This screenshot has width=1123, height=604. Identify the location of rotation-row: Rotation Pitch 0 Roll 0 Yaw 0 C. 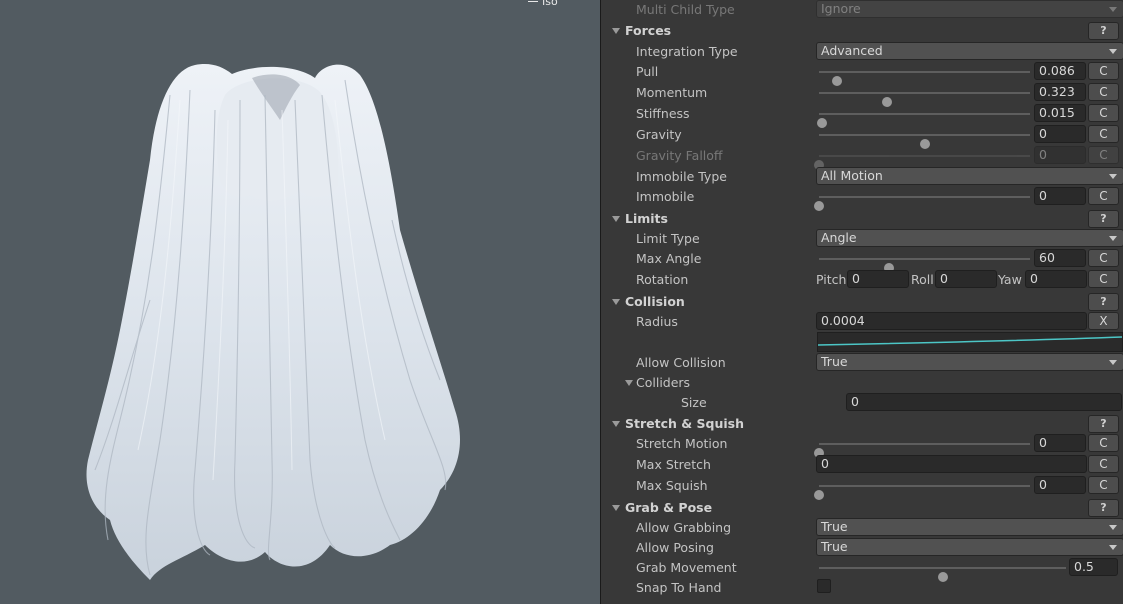
(862, 280).